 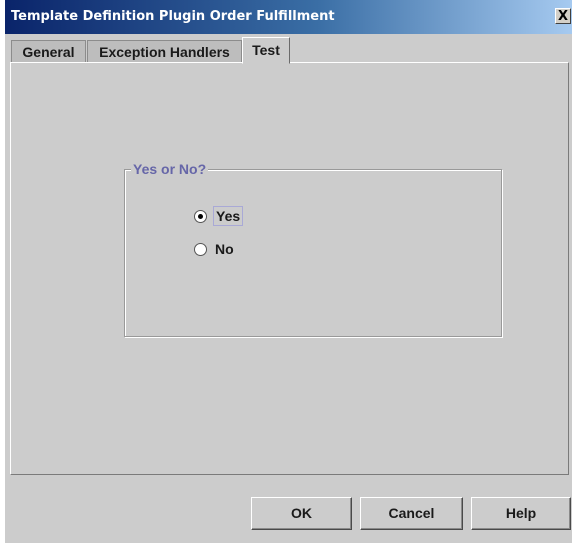 I want to click on radio-label-yes: Yes, so click(x=228, y=216).